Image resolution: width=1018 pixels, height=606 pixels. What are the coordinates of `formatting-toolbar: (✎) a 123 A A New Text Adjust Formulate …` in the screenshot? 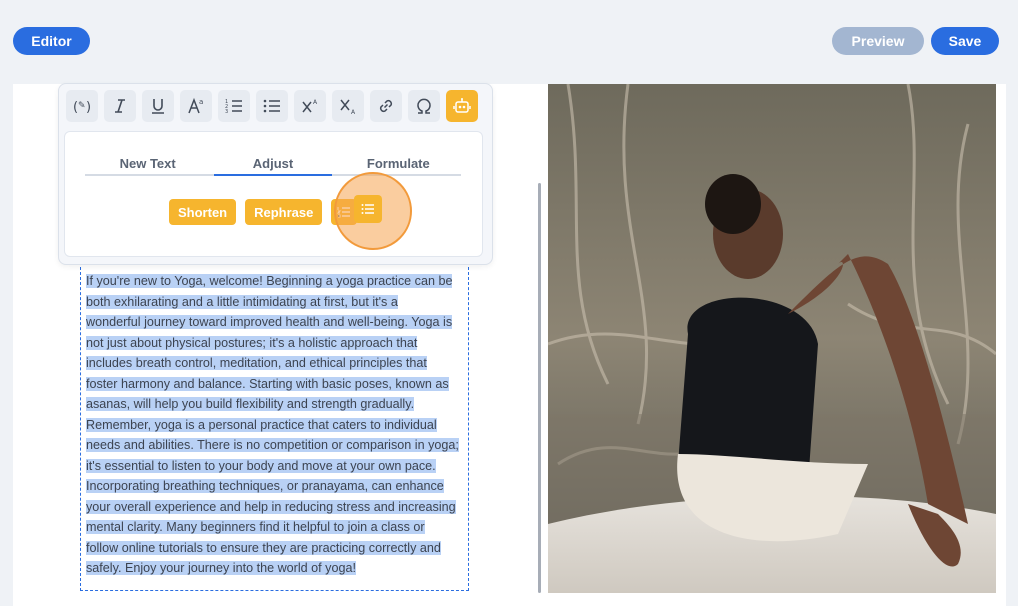 It's located at (275, 174).